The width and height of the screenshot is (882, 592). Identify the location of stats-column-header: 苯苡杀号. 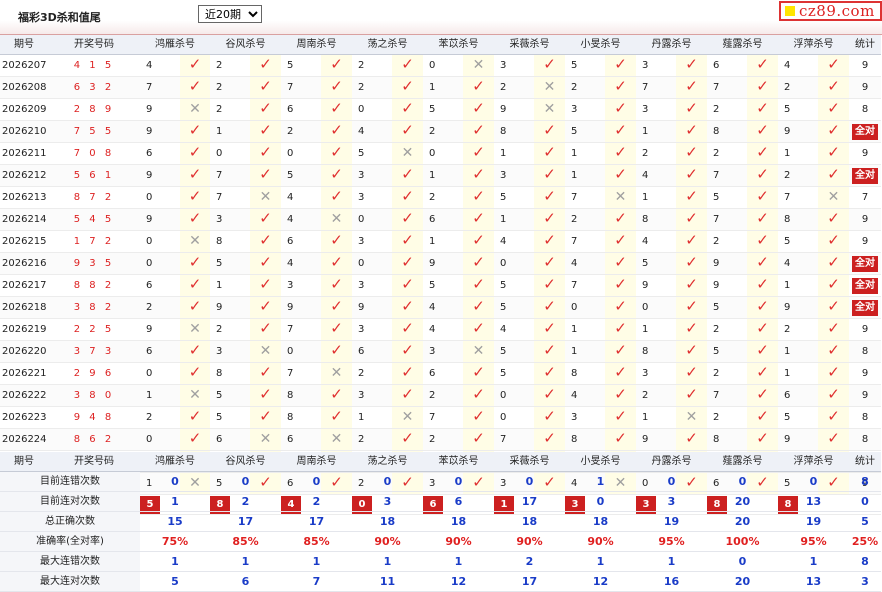
(458, 462).